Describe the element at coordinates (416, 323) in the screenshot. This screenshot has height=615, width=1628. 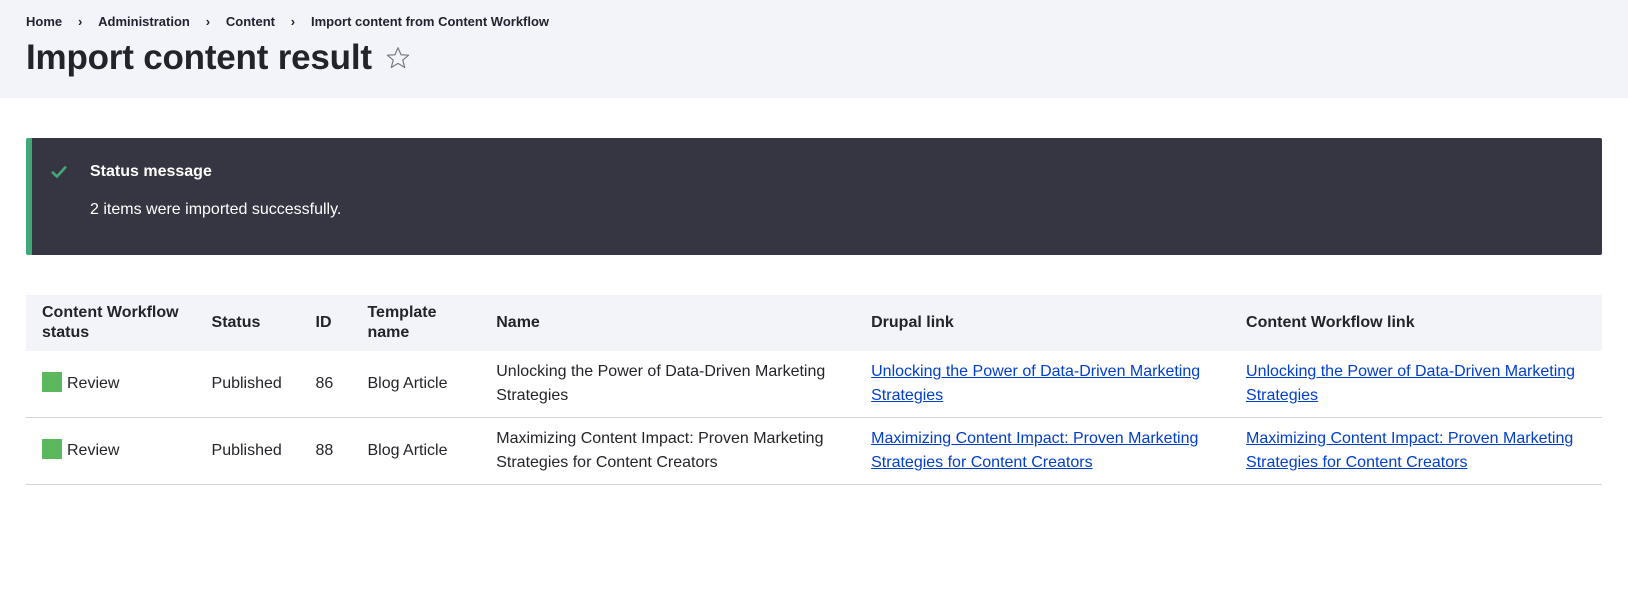
I see `column-header-template-name: Template name` at that location.